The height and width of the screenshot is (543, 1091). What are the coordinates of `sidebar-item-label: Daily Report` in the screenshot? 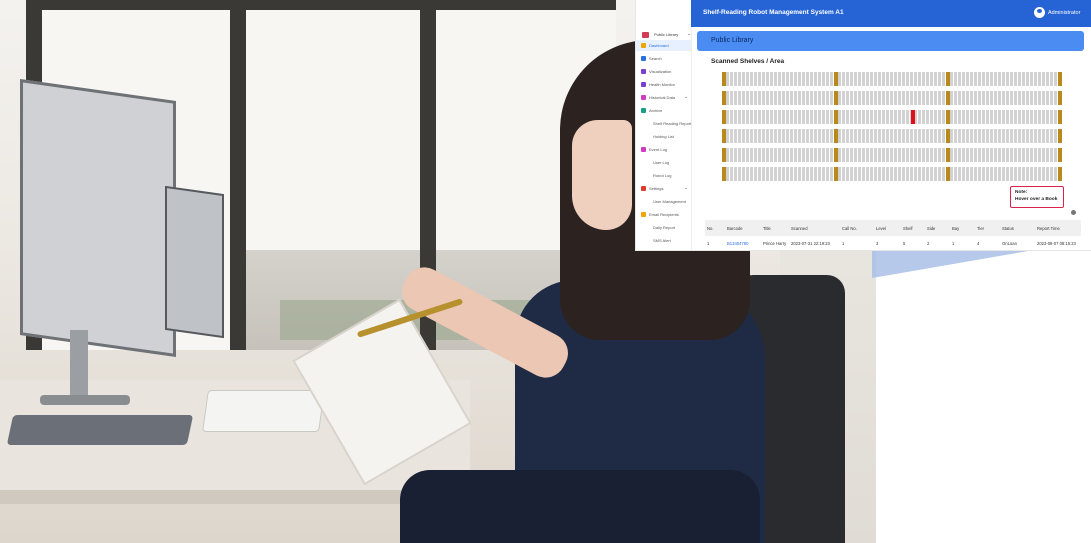 It's located at (664, 227).